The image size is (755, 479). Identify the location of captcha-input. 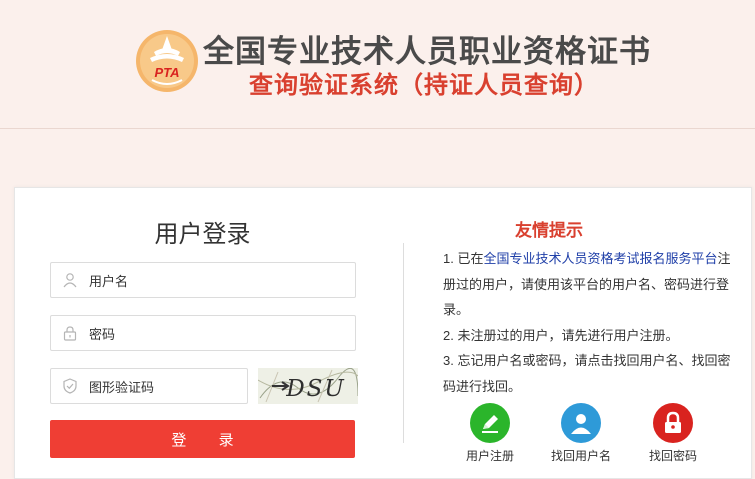
(166, 387).